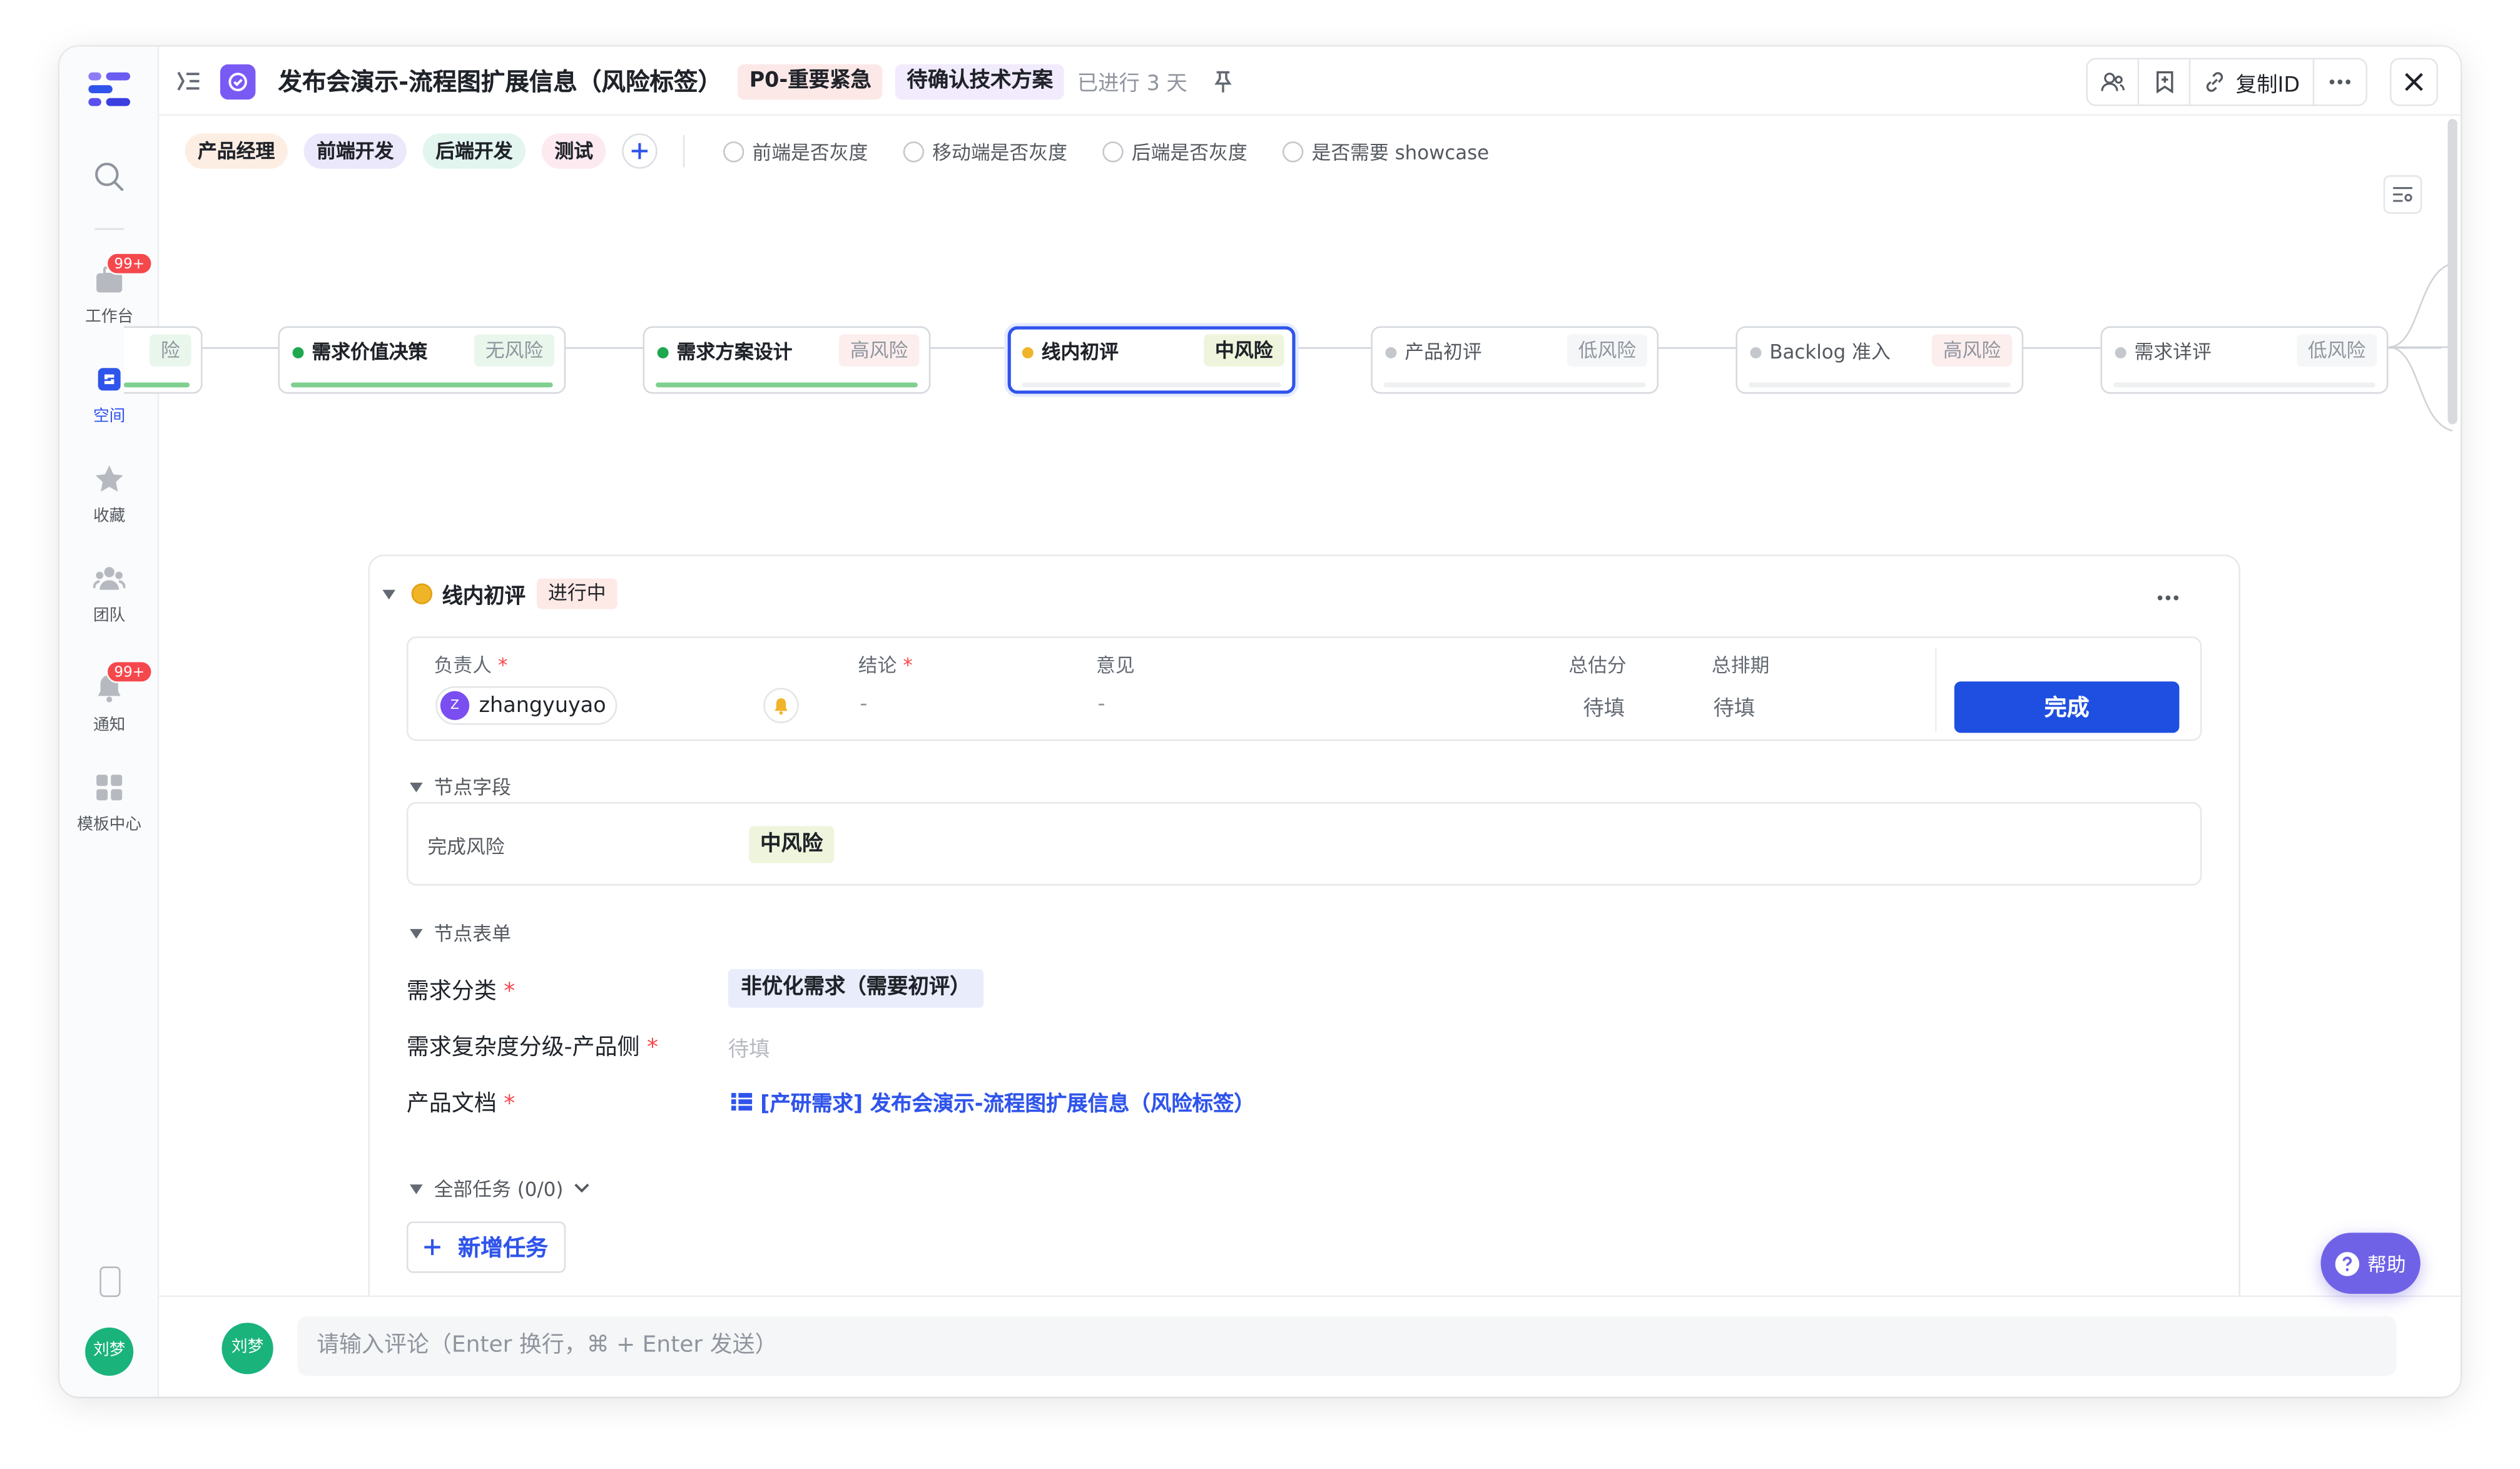 The image size is (2520, 1469). I want to click on plus-icon, so click(432, 1247).